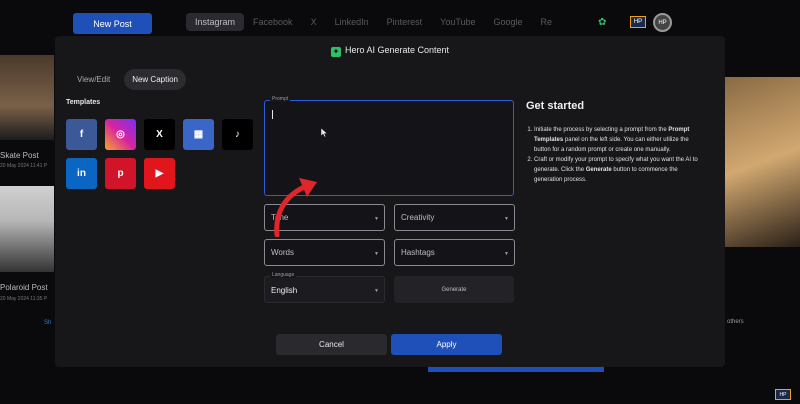 The height and width of the screenshot is (404, 800). What do you see at coordinates (215, 22) in the screenshot?
I see `tab-instagram: Instagram` at bounding box center [215, 22].